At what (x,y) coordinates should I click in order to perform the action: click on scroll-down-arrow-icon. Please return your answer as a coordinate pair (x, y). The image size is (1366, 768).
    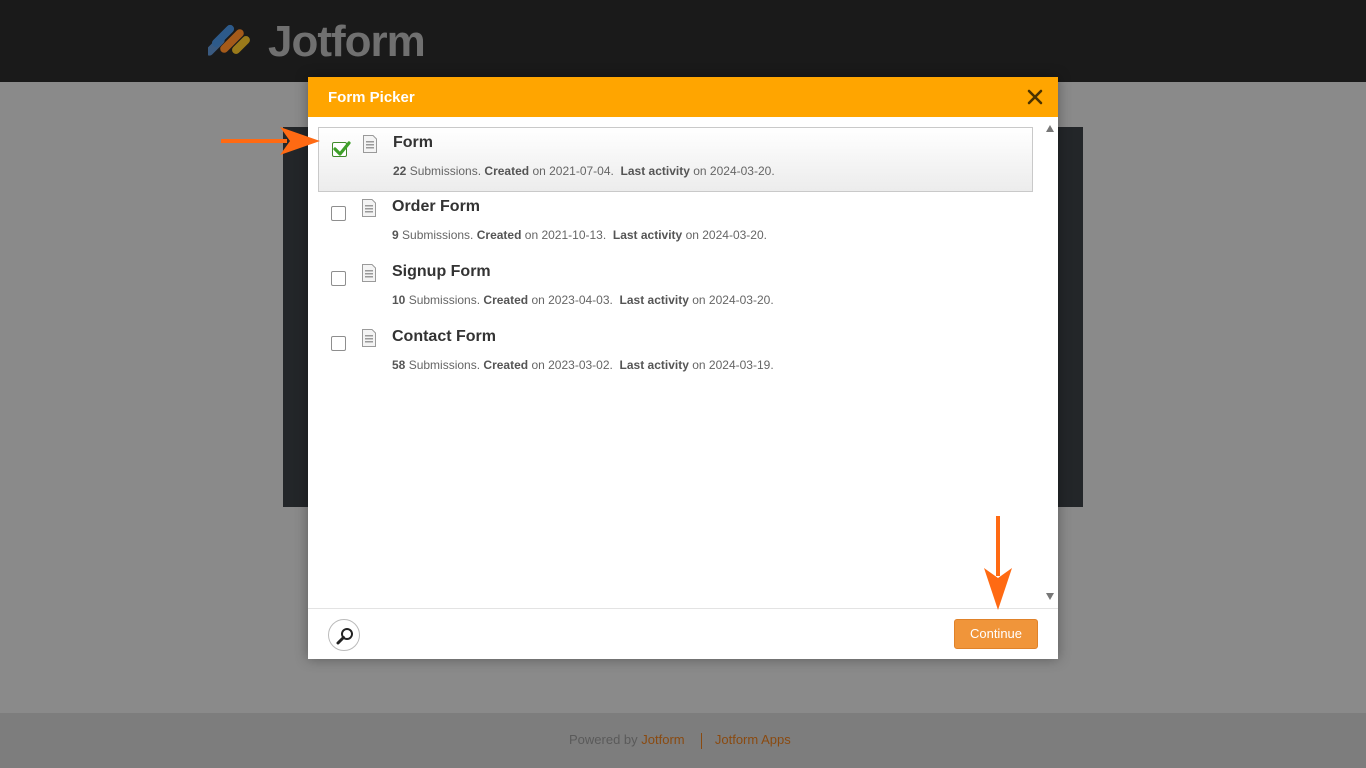
    Looking at the image, I should click on (1050, 596).